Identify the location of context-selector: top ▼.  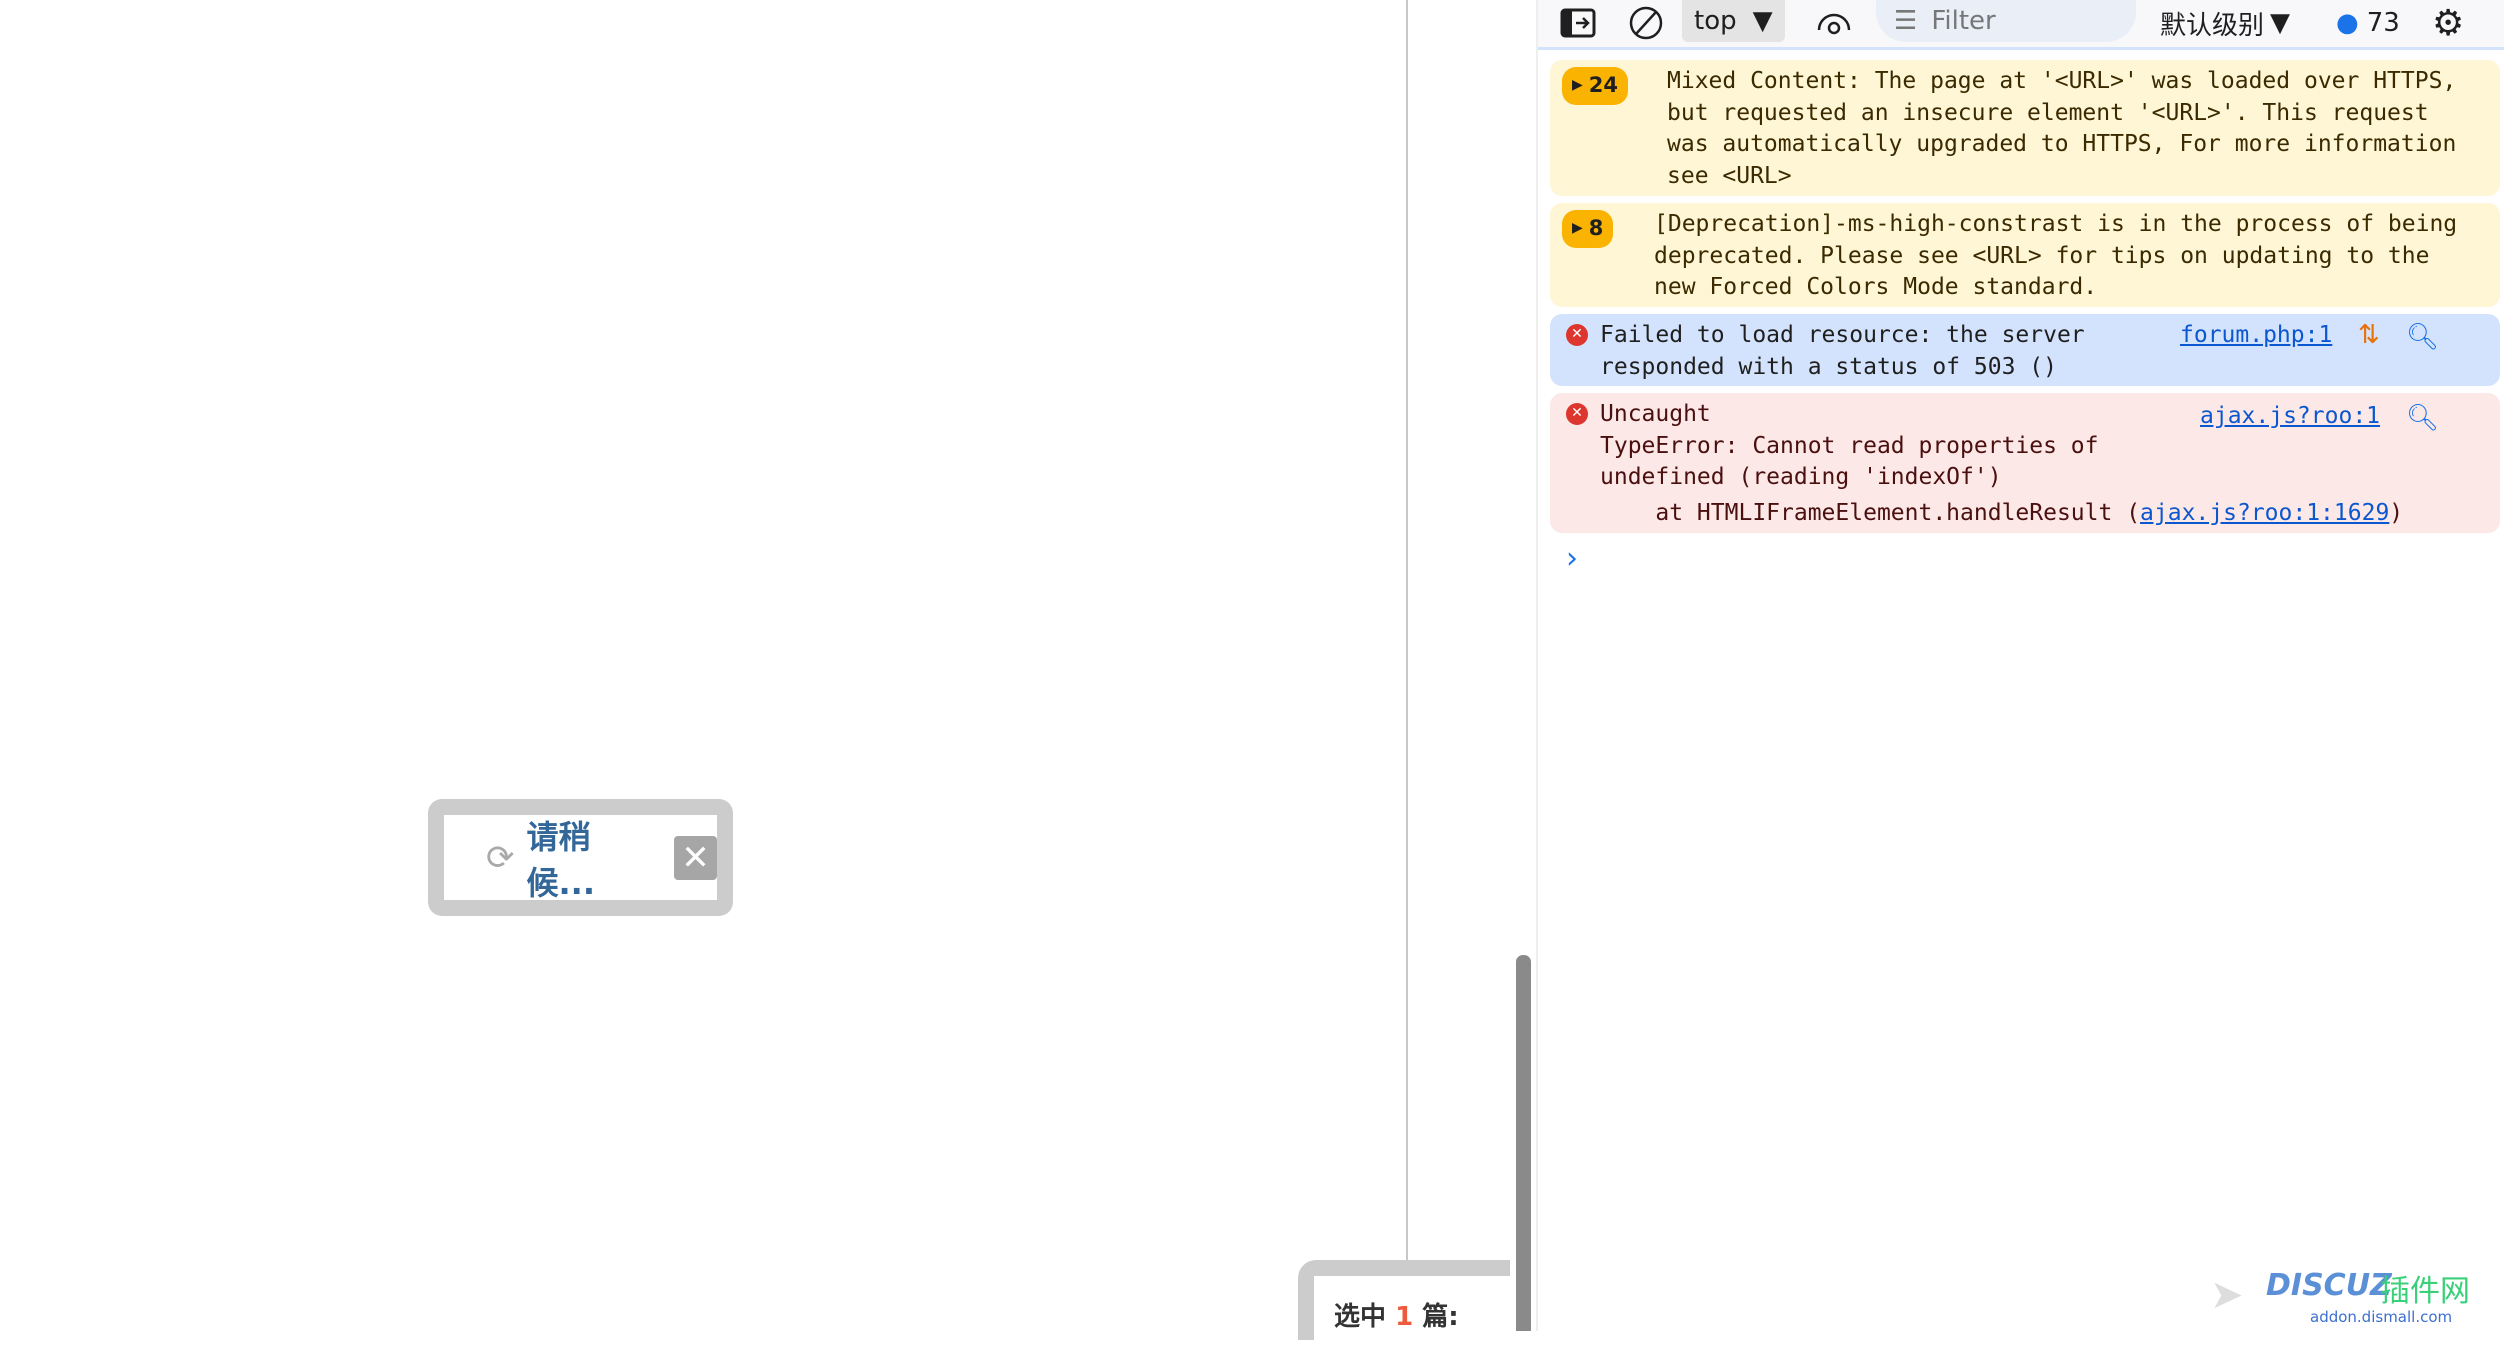
(1733, 21).